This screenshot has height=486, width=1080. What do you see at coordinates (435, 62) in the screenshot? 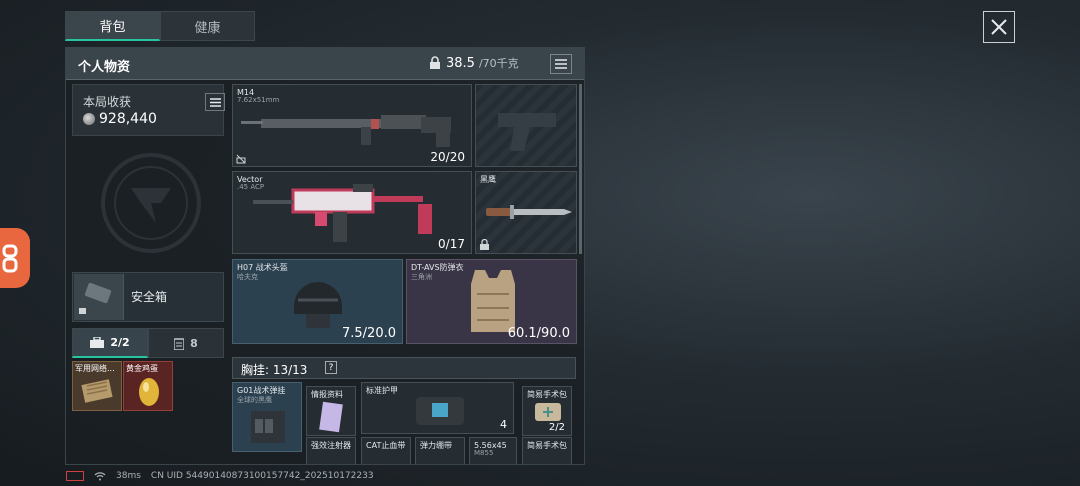
I see `lock-weight-icon` at bounding box center [435, 62].